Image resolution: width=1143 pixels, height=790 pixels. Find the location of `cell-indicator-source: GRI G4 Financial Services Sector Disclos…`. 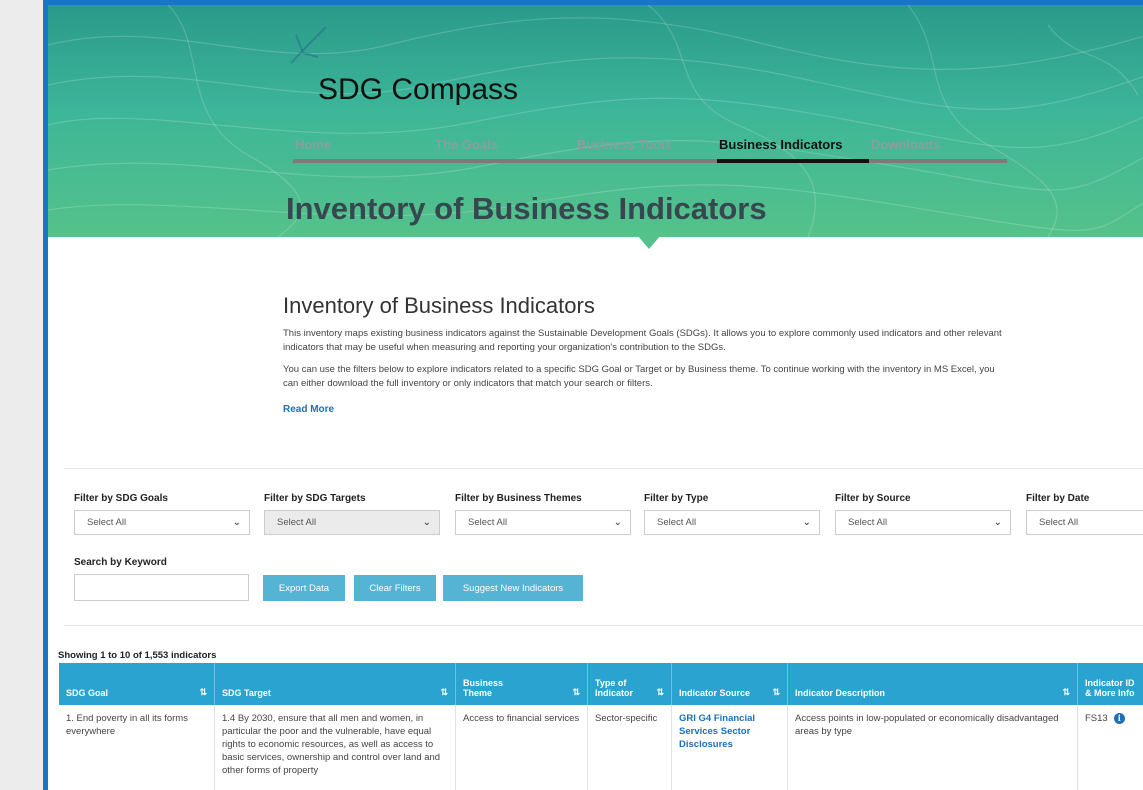

cell-indicator-source: GRI G4 Financial Services Sector Disclos… is located at coordinates (730, 747).